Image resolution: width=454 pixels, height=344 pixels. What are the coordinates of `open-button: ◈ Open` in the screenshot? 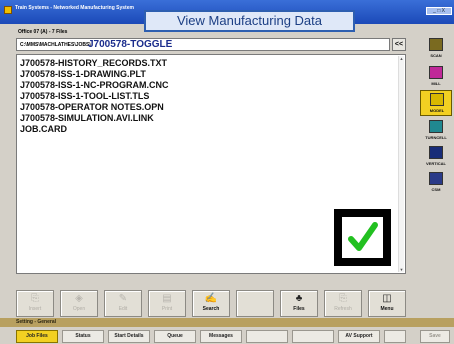 It's located at (79, 303).